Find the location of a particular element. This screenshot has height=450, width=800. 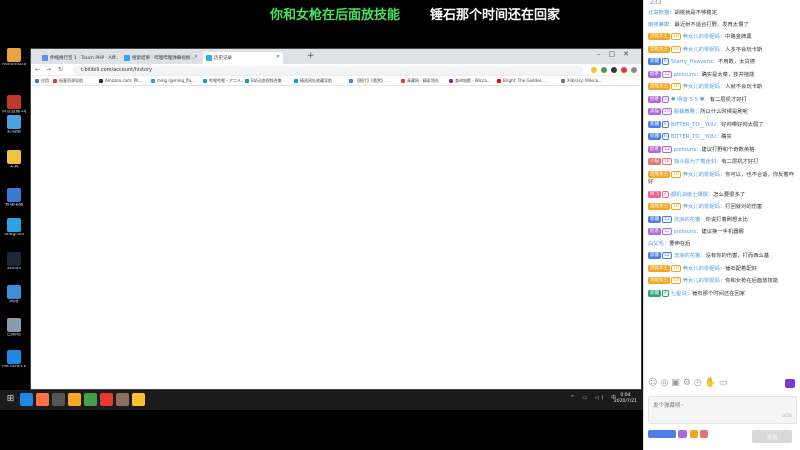

url-input: t.bilibili.com/account/history is located at coordinates (328, 70).